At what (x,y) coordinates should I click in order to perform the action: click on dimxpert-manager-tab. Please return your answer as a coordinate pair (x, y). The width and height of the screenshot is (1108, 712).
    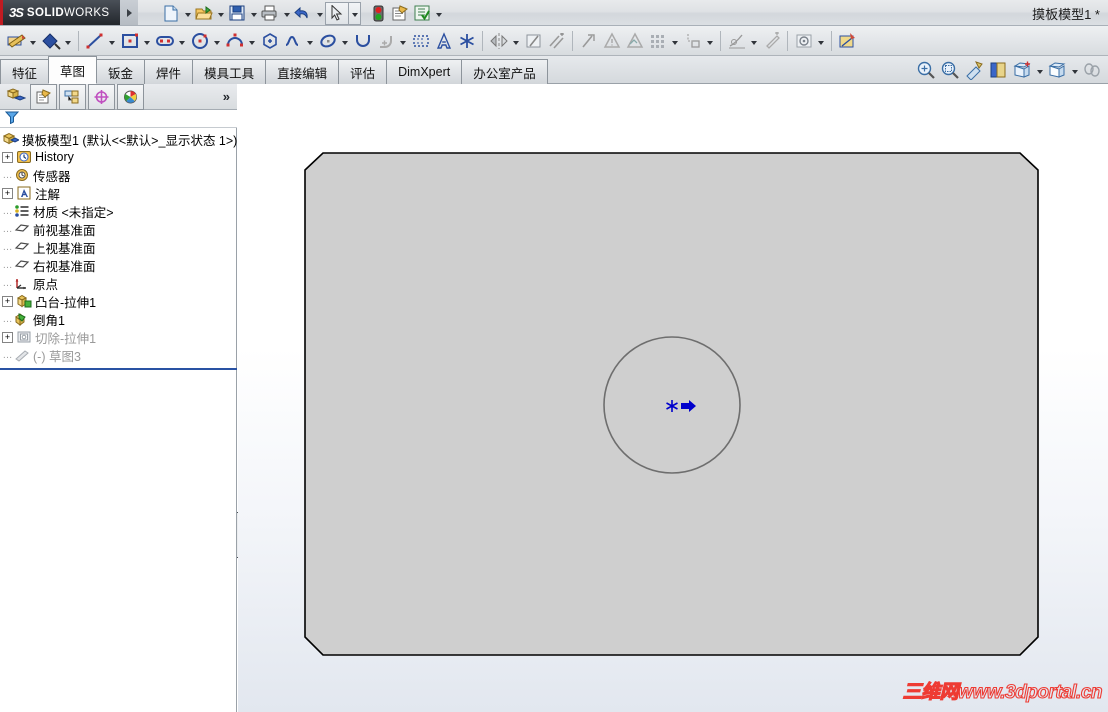
    Looking at the image, I should click on (101, 96).